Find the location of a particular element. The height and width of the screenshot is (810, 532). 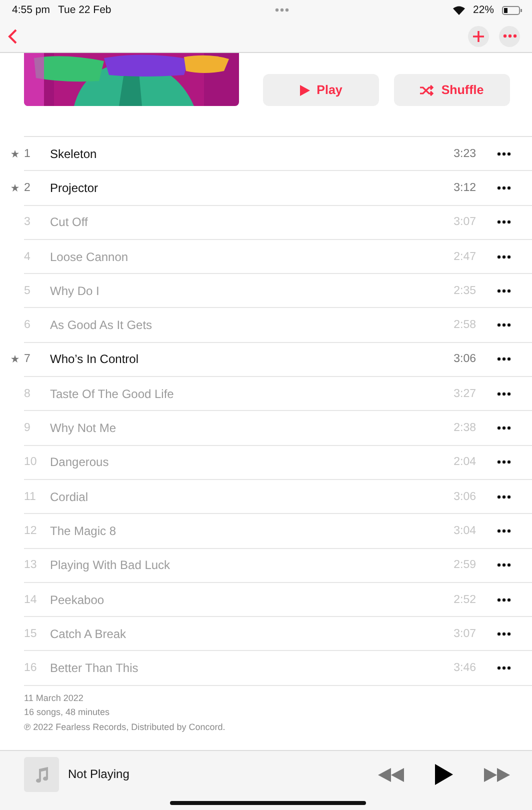

plus-icon is located at coordinates (478, 36).